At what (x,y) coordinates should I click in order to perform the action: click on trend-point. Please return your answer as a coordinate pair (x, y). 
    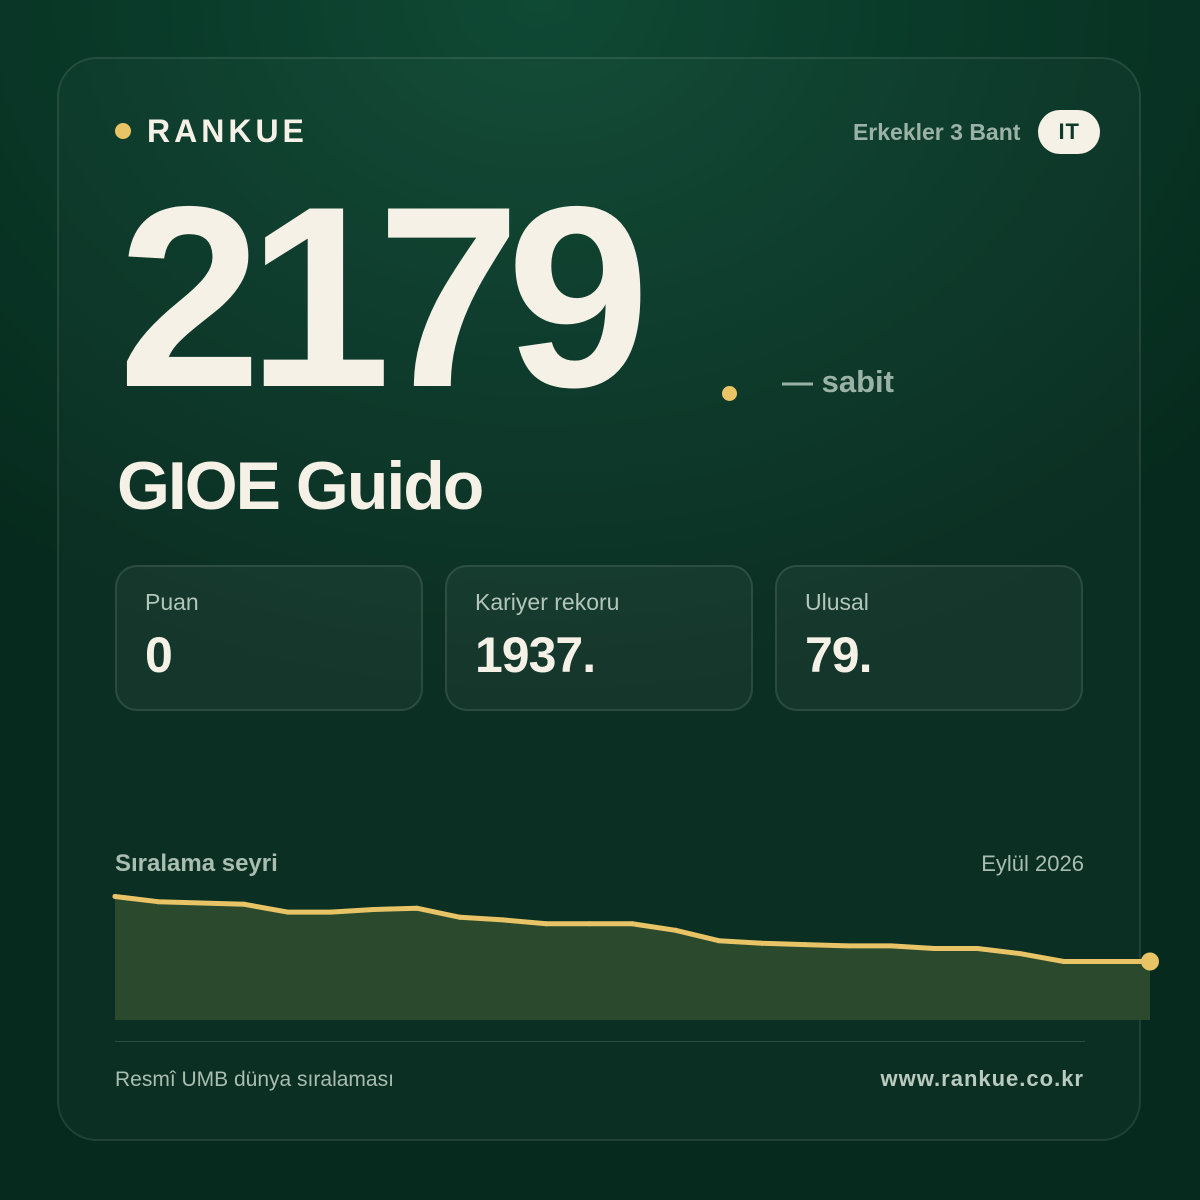
    Looking at the image, I should click on (1150, 961).